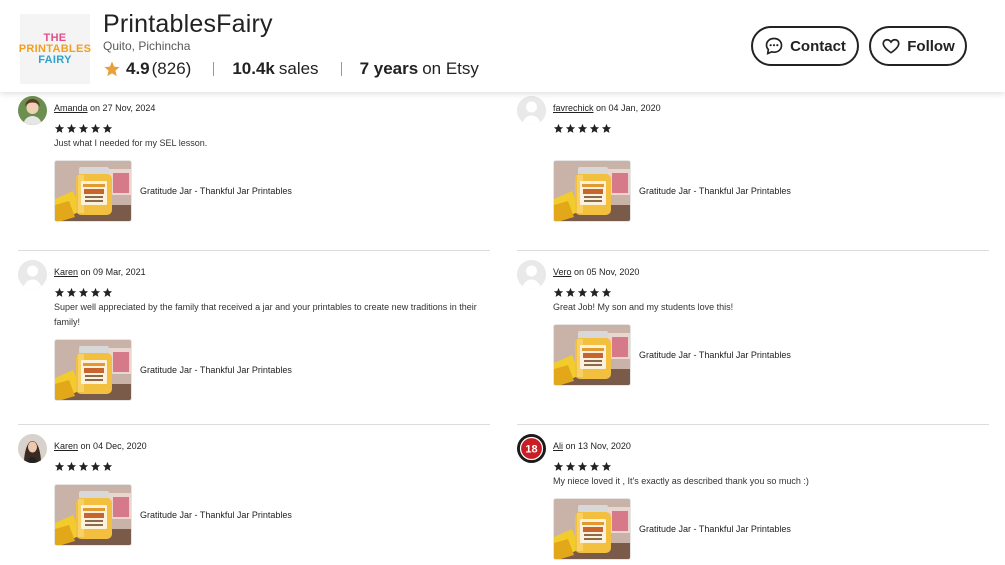 The width and height of the screenshot is (1005, 565). I want to click on review-date: on 04 Dec, 2020, so click(113, 446).